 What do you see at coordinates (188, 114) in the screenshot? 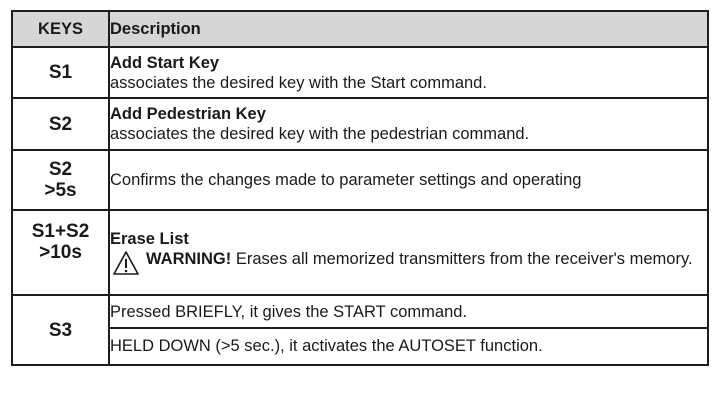
I see `row-title: Add Pedestrian Key` at bounding box center [188, 114].